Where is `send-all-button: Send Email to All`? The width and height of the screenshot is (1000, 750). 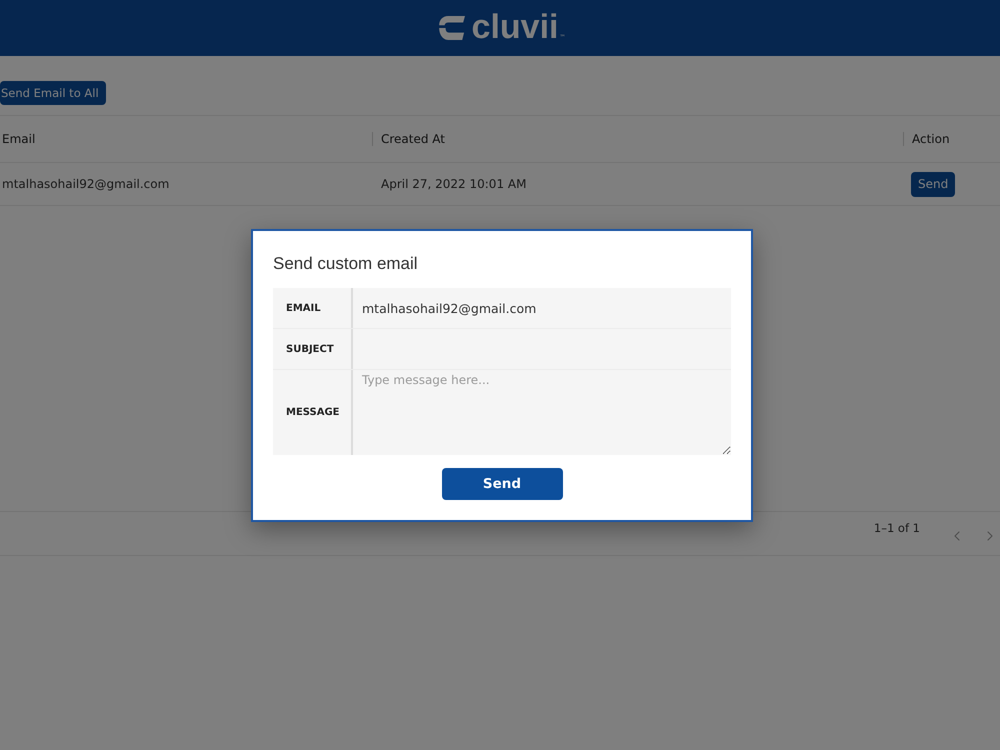
send-all-button: Send Email to All is located at coordinates (53, 93).